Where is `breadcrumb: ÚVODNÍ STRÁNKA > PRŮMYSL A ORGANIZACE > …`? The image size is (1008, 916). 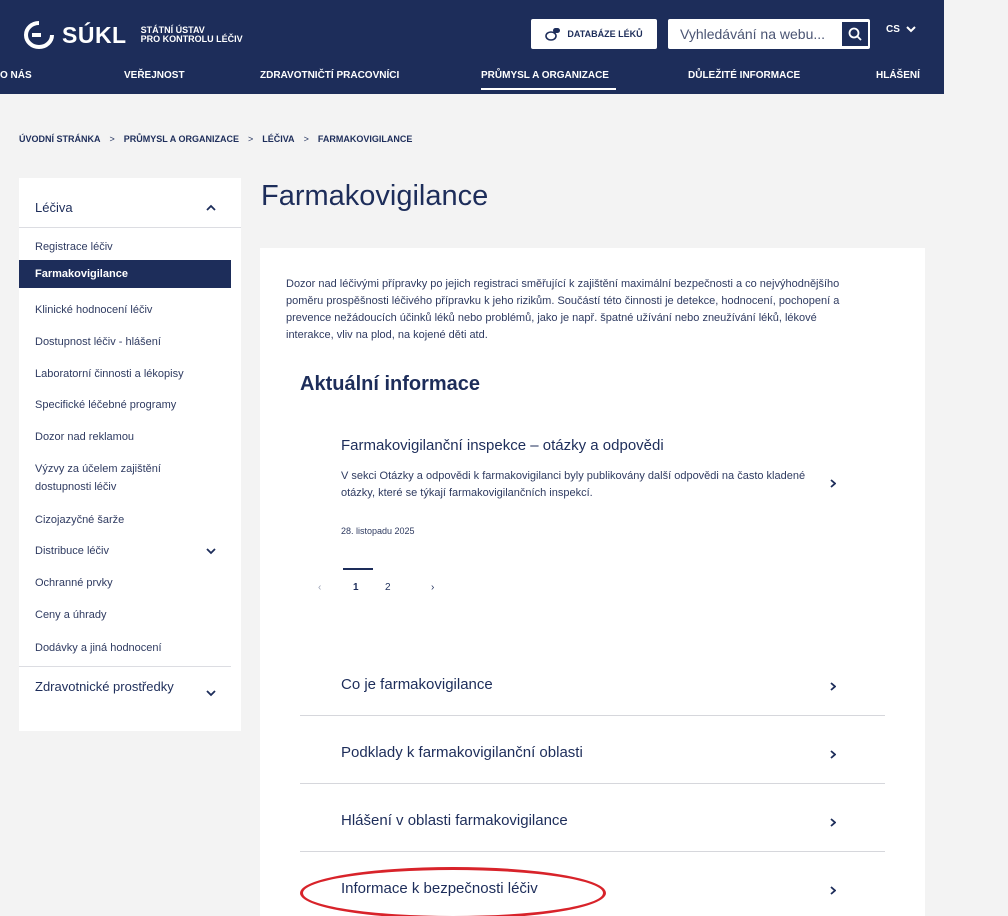
breadcrumb: ÚVODNÍ STRÁNKA > PRŮMYSL A ORGANIZACE > … is located at coordinates (215, 139).